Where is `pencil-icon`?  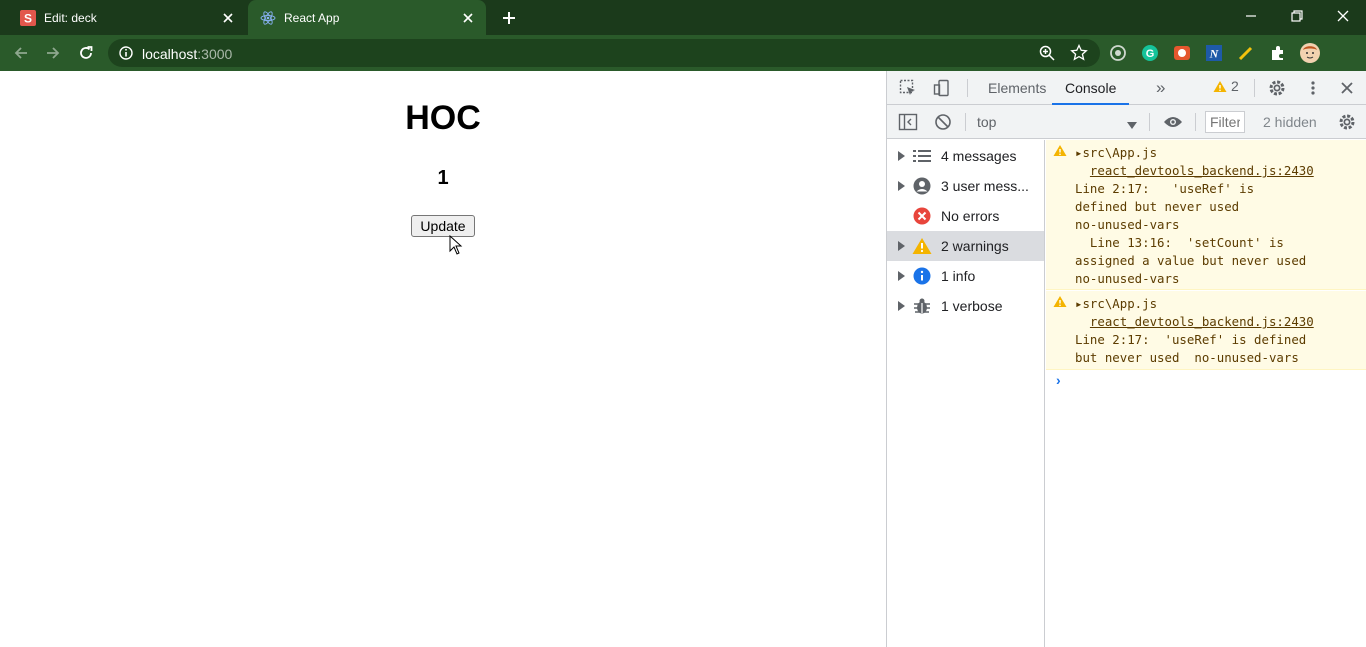 pencil-icon is located at coordinates (1246, 53).